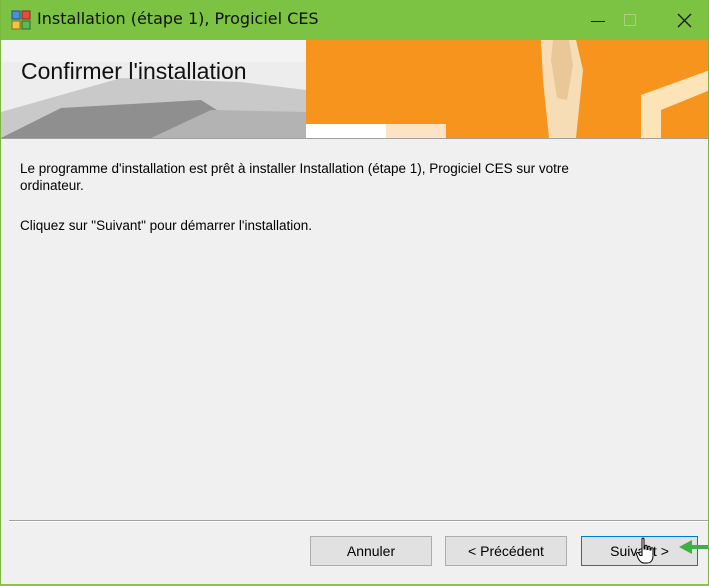 The image size is (709, 586). What do you see at coordinates (134, 71) in the screenshot?
I see `page-heading: Confirmer l'installation` at bounding box center [134, 71].